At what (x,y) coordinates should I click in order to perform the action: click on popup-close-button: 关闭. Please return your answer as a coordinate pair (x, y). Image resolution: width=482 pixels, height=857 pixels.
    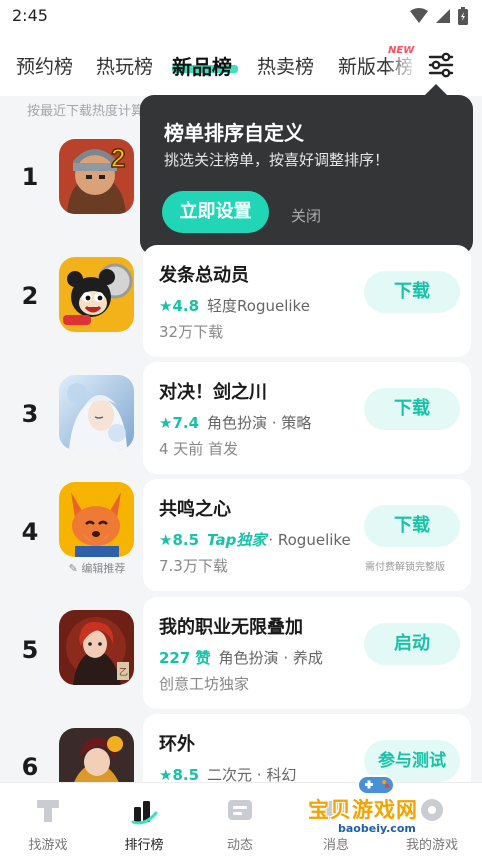
    Looking at the image, I should click on (306, 215).